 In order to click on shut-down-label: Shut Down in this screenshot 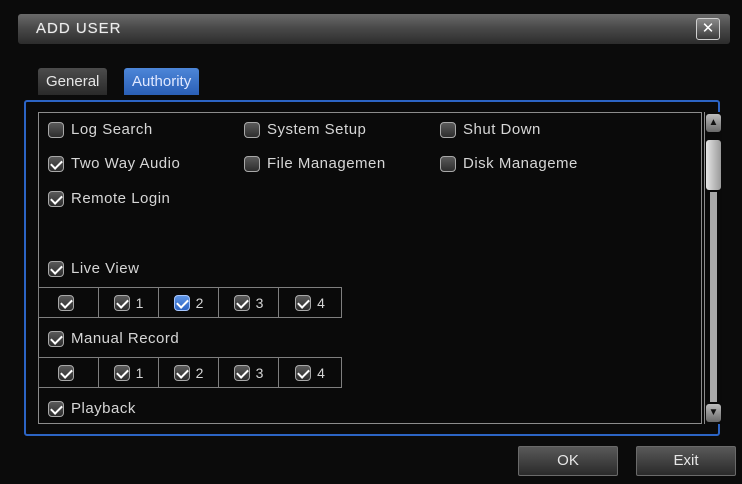, I will do `click(502, 129)`.